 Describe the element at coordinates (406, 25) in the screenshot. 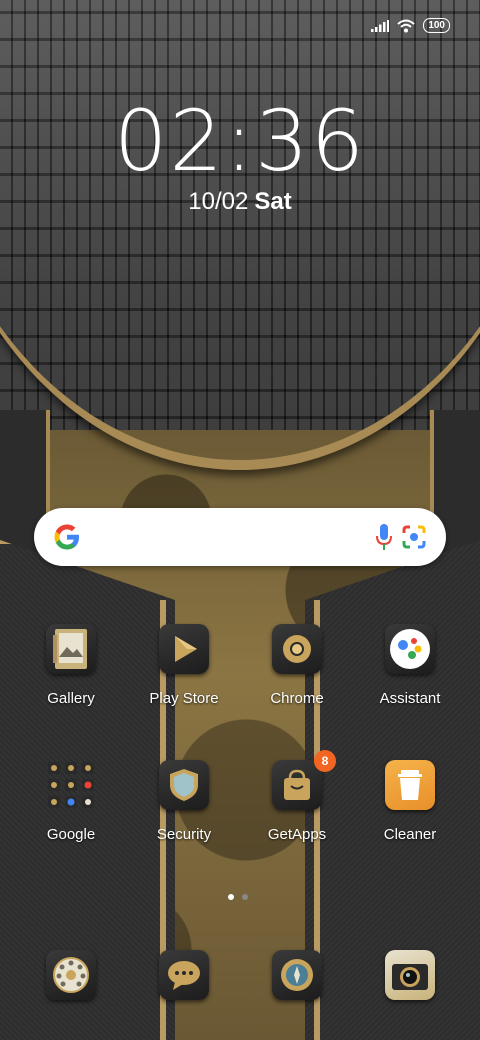

I see `wifi-icon` at that location.